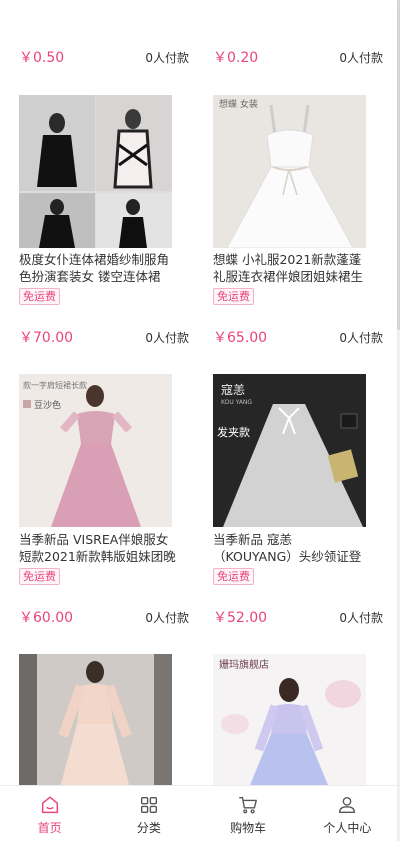  I want to click on tab-label: 个人中心, so click(347, 828).